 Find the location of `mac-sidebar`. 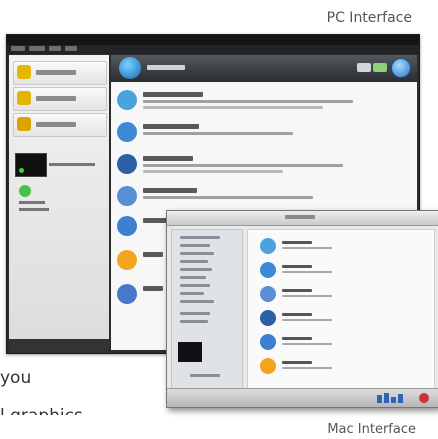

mac-sidebar is located at coordinates (207, 309).